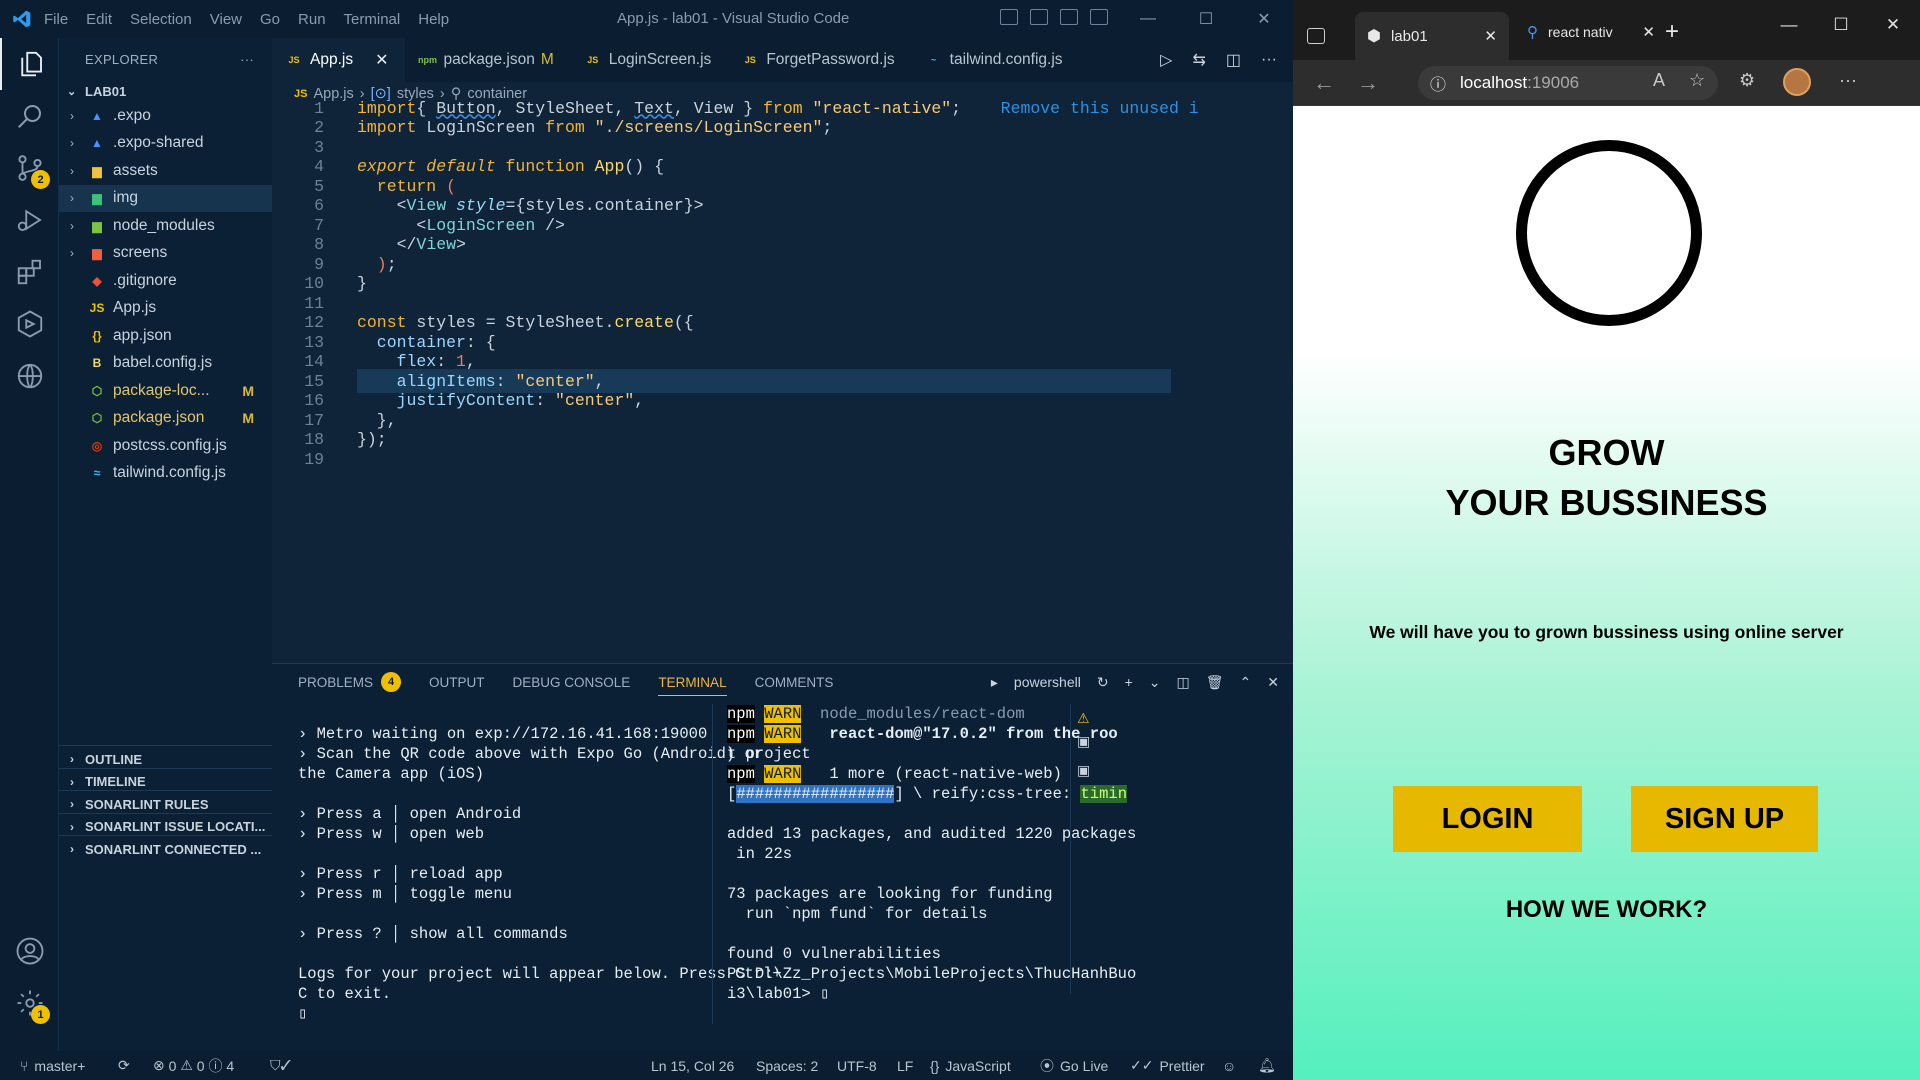 The width and height of the screenshot is (1920, 1080). Describe the element at coordinates (1246, 682) in the screenshot. I see `maximize-panel-icon: ⌃` at that location.